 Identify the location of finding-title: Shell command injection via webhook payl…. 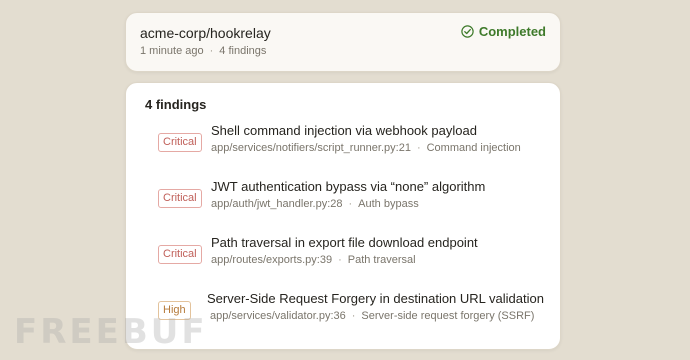
(344, 130).